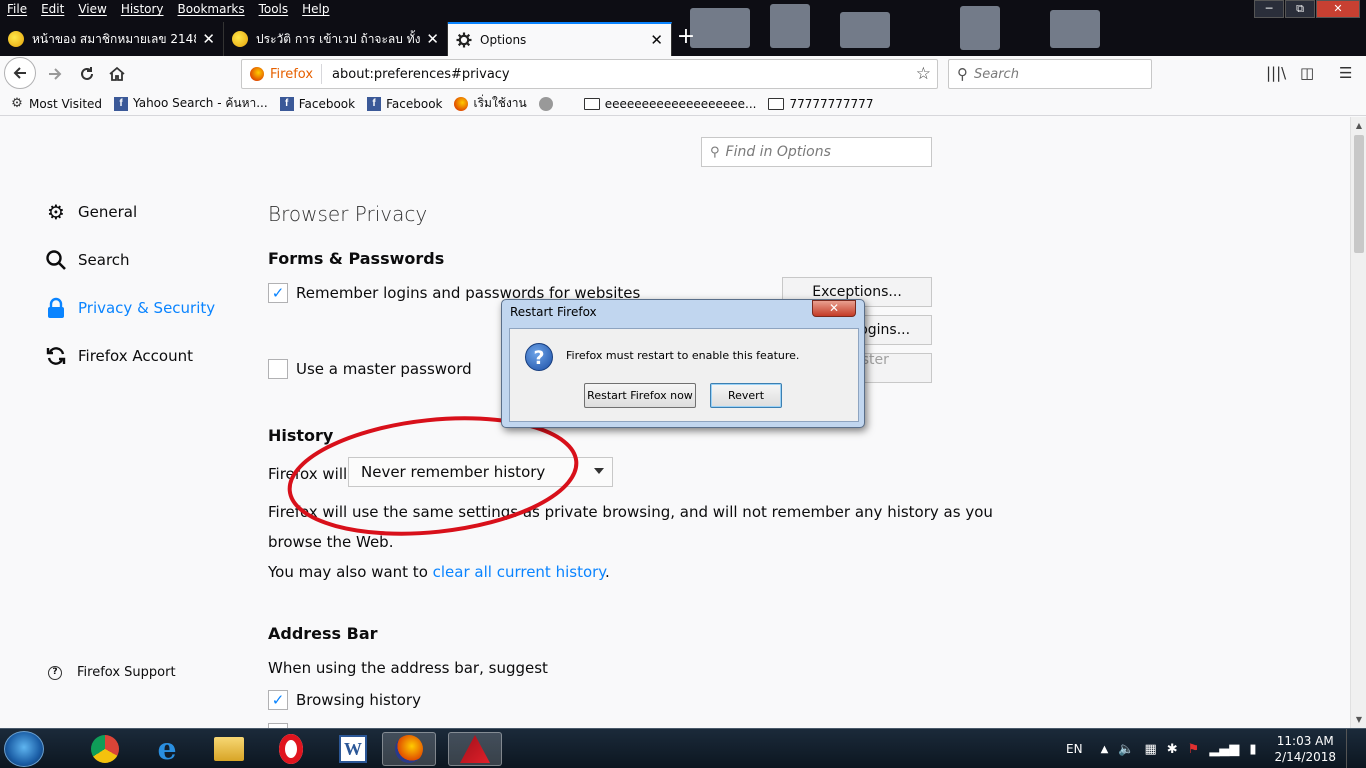 This screenshot has height=768, width=1366. I want to click on menu-tools: Tools, so click(274, 10).